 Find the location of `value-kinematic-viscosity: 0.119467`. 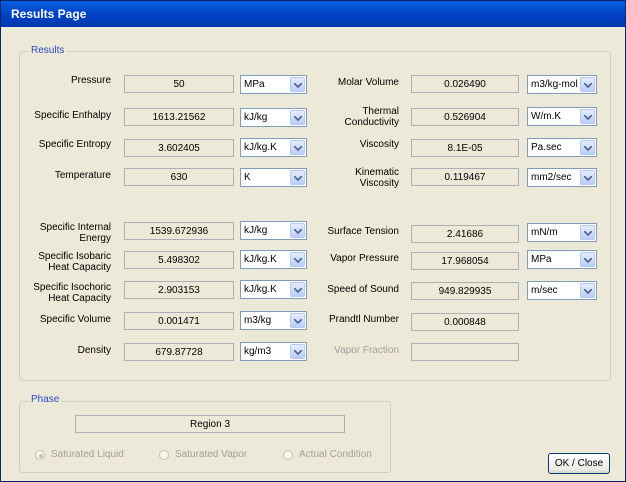

value-kinematic-viscosity: 0.119467 is located at coordinates (465, 177).